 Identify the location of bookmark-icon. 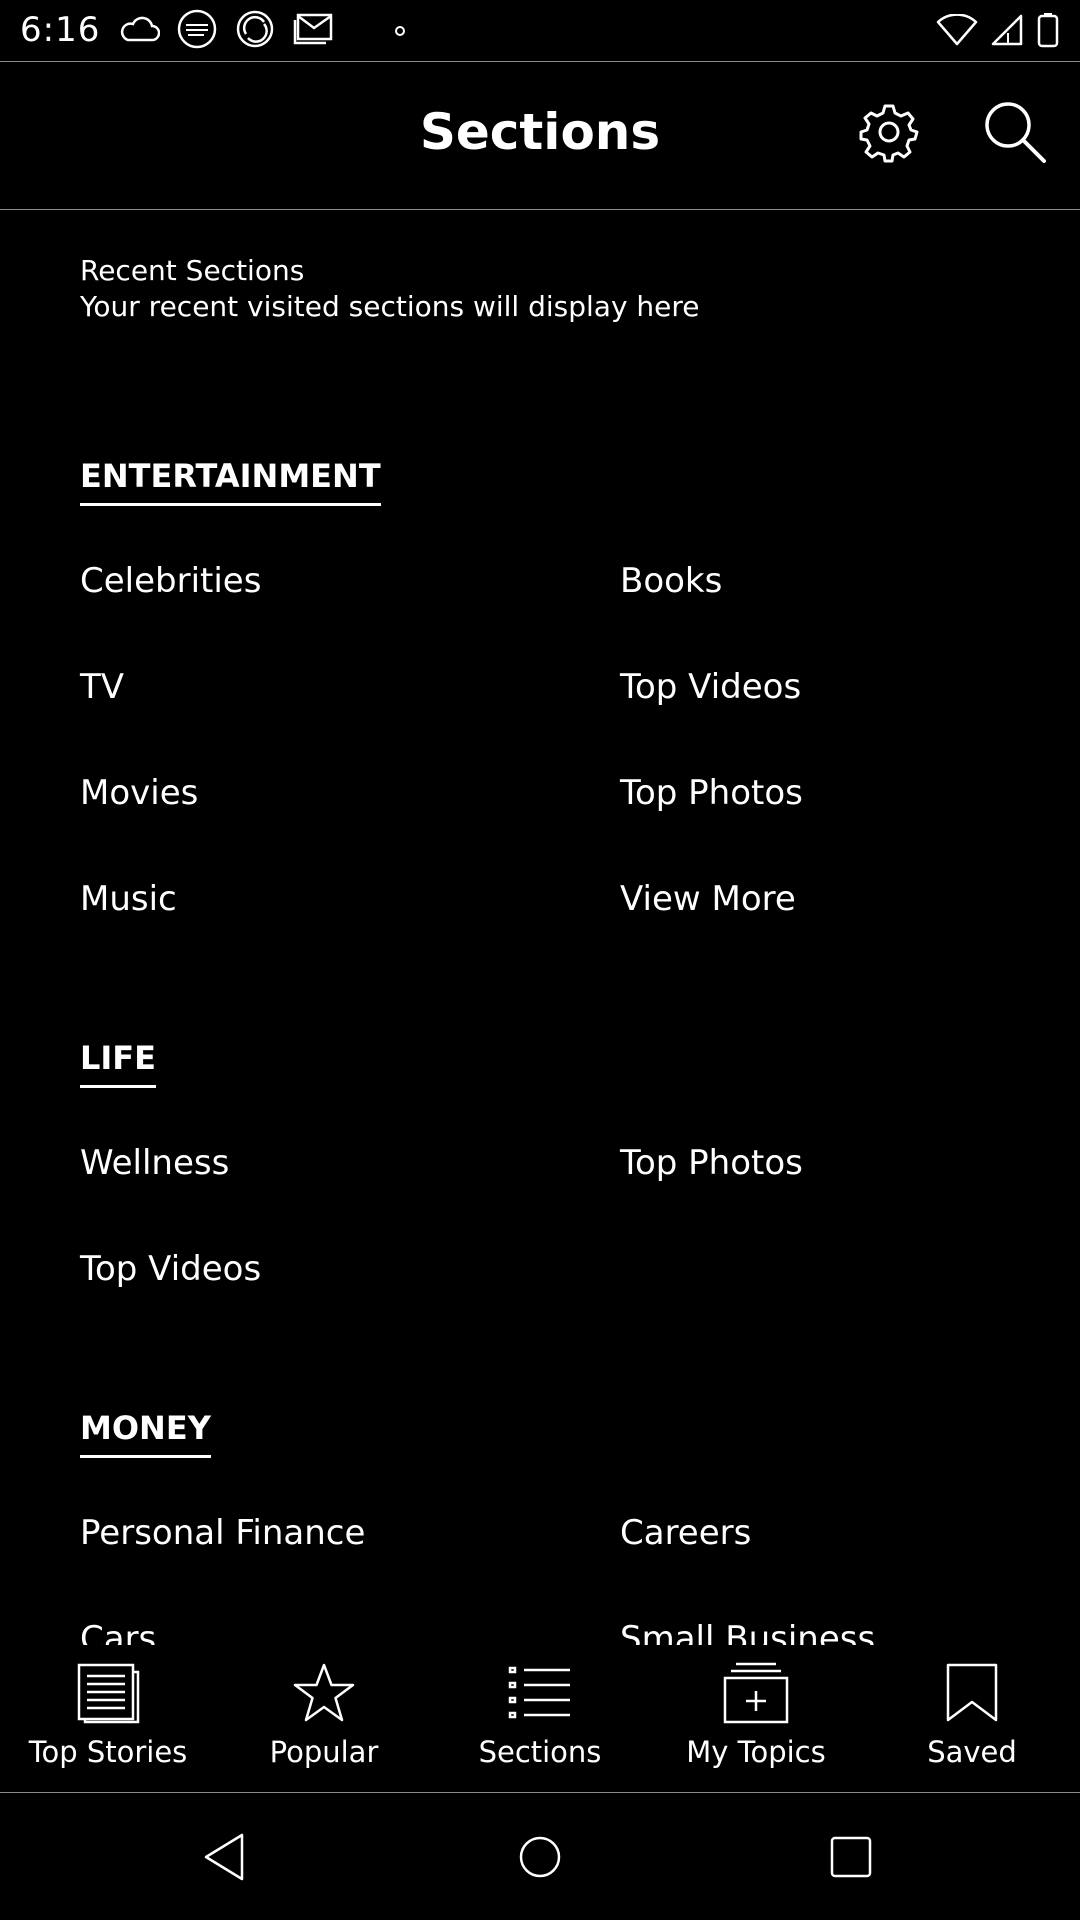
(972, 1693).